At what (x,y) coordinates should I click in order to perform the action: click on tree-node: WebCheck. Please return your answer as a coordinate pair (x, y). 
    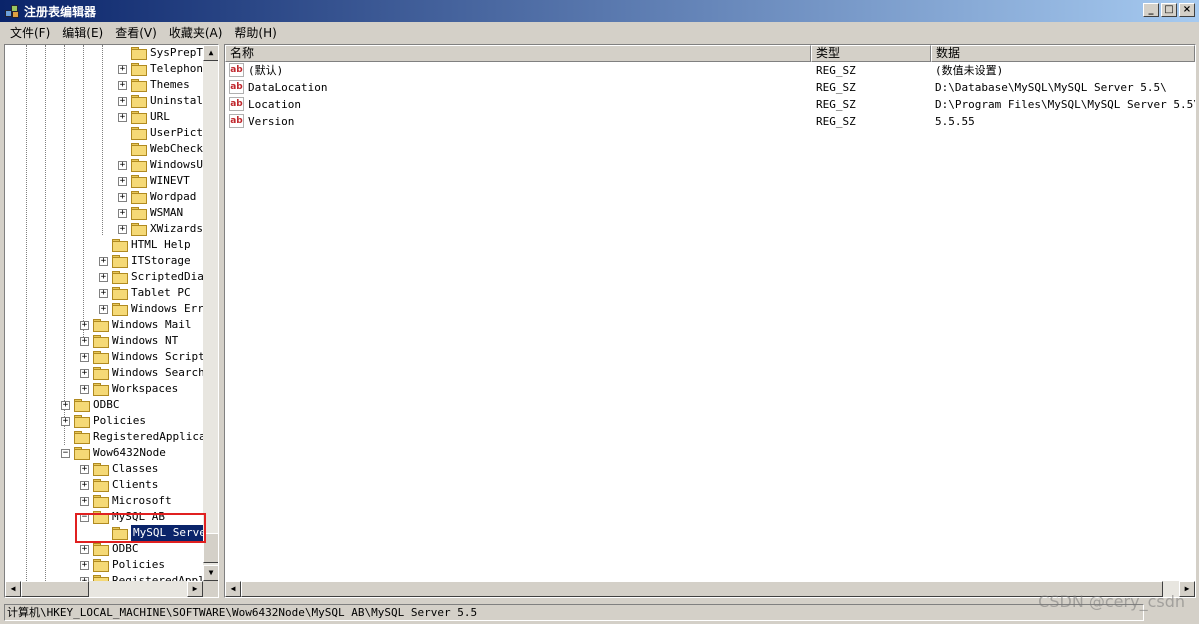
    Looking at the image, I should click on (160, 149).